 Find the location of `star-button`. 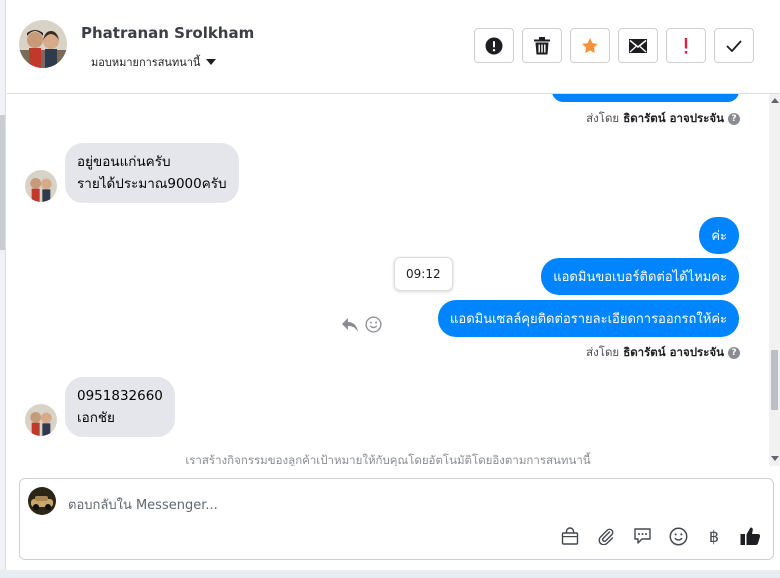

star-button is located at coordinates (590, 45).